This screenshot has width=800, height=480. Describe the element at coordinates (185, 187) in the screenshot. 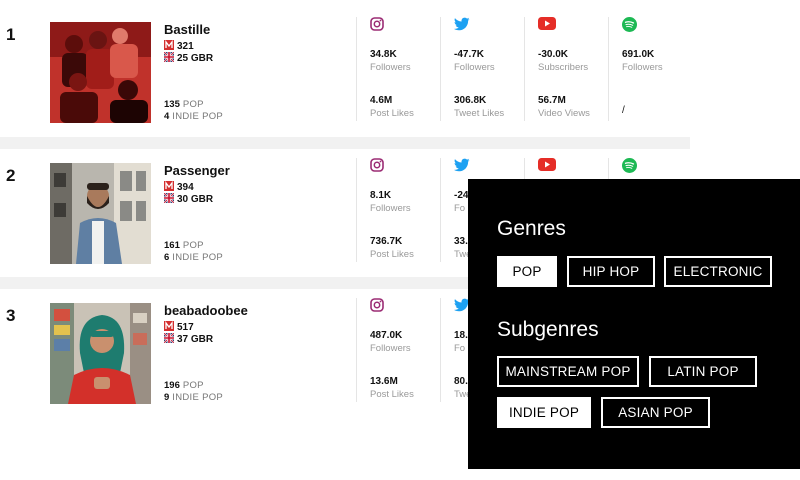

I see `chart-rank-value: 394` at that location.